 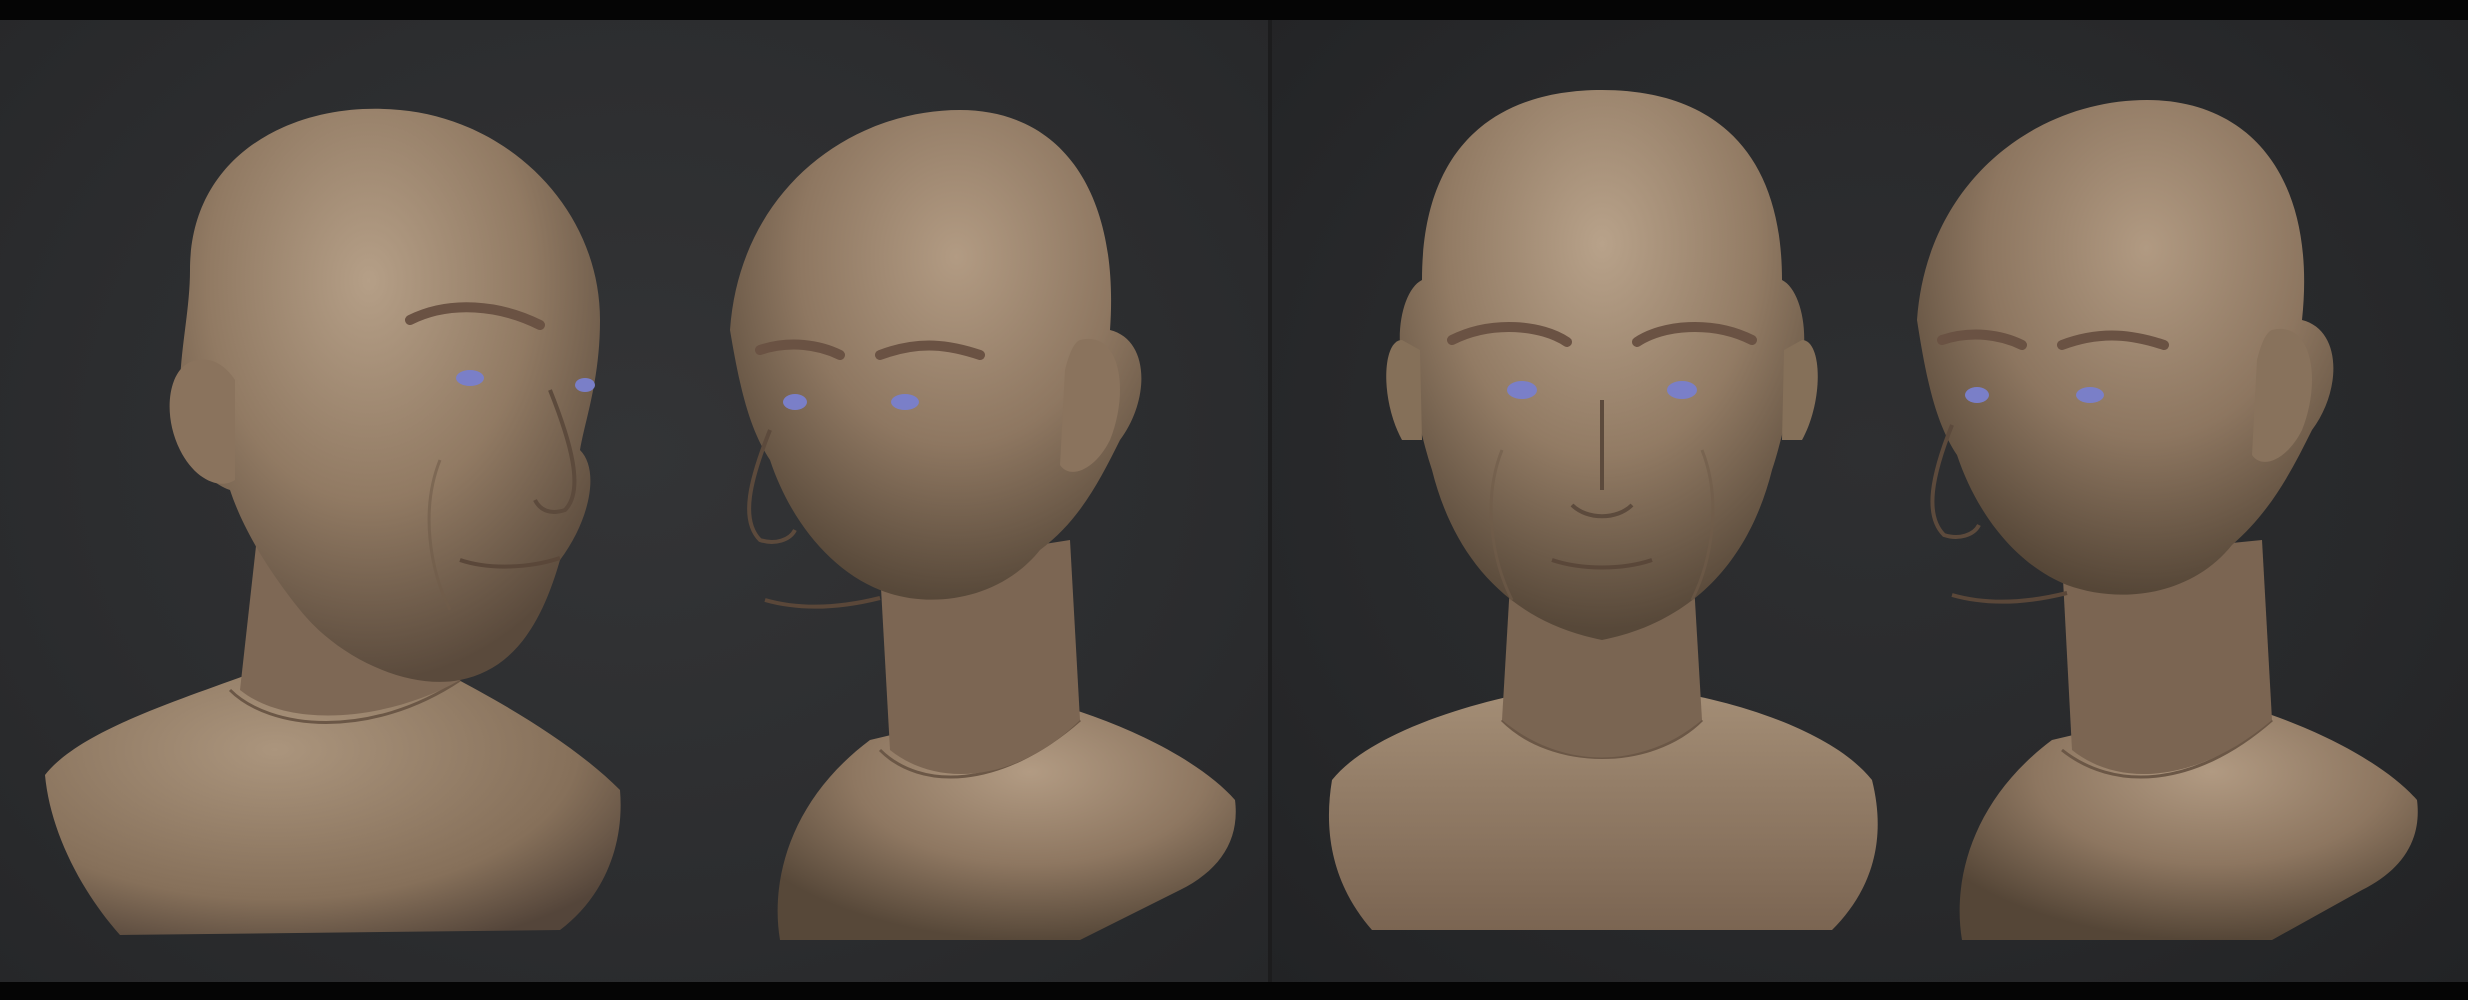 I want to click on ear-left, so click(x=1404, y=390).